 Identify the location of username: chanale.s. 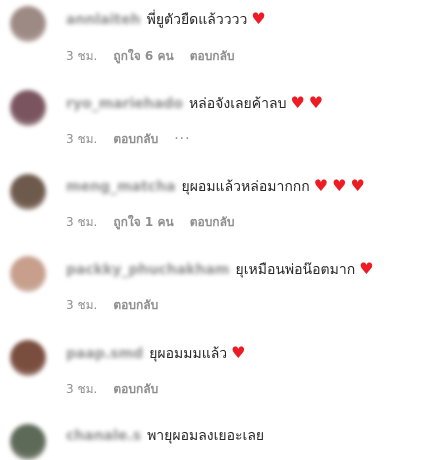
(103, 436).